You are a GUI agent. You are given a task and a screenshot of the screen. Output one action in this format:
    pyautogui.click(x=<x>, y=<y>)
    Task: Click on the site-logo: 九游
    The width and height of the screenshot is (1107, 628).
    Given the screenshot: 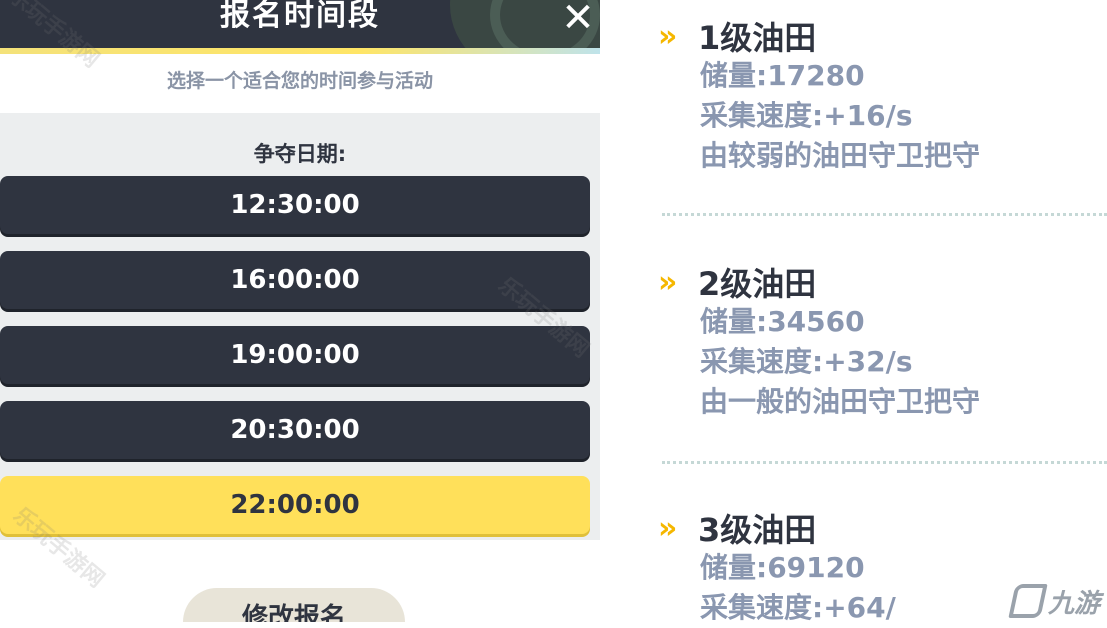 What is the action you would take?
    pyautogui.click(x=1057, y=601)
    